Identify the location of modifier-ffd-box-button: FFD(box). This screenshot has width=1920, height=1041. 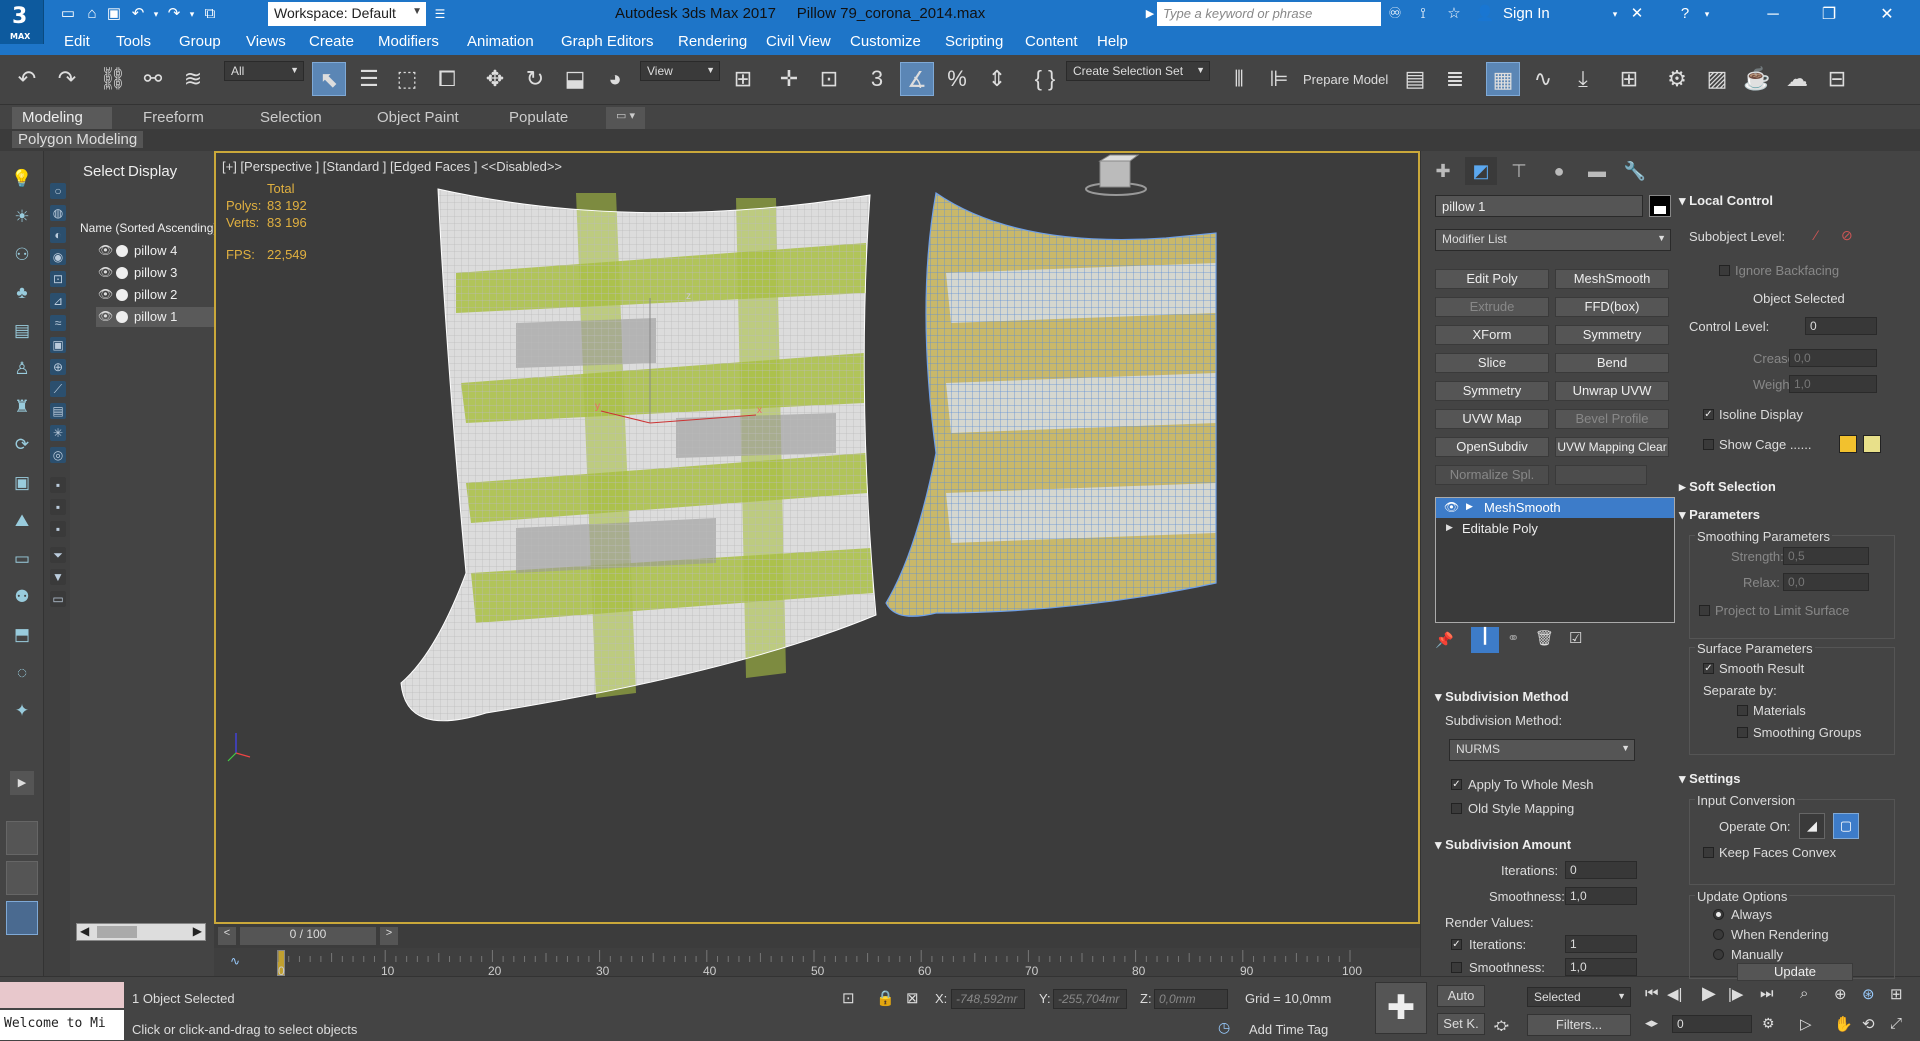
(1612, 307).